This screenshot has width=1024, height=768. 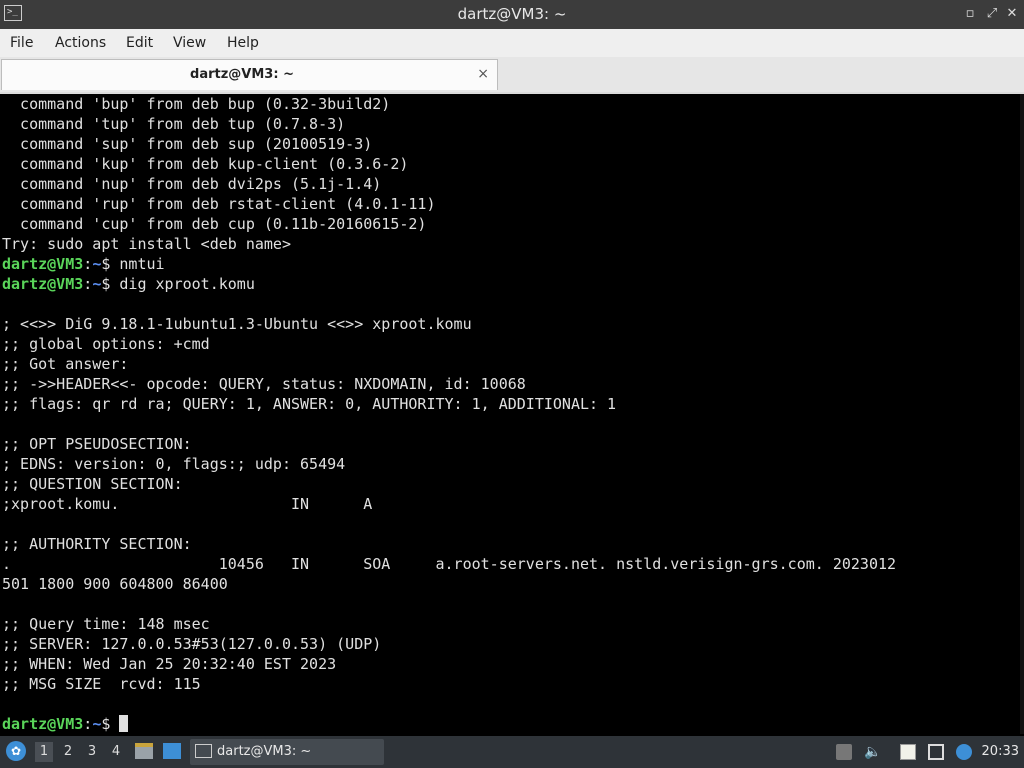 I want to click on output-line: ;; OPT PSEUDOSECTION:, so click(x=97, y=444).